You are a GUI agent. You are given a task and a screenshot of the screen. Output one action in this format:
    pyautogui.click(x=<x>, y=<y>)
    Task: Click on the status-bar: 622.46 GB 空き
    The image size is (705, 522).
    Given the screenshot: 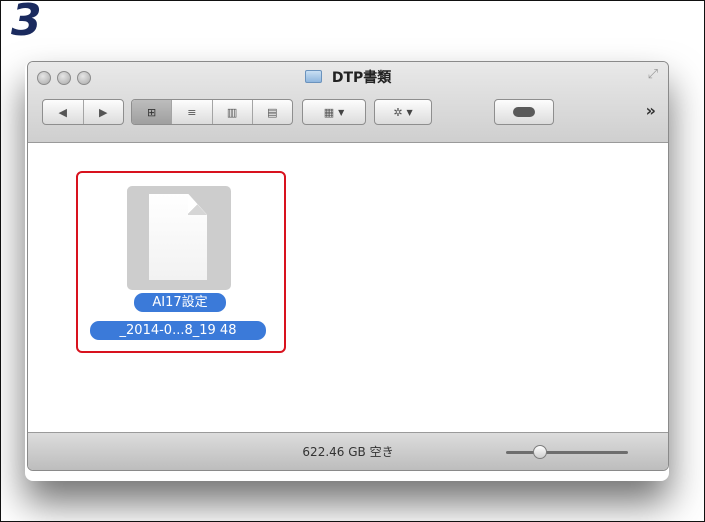 What is the action you would take?
    pyautogui.click(x=348, y=451)
    